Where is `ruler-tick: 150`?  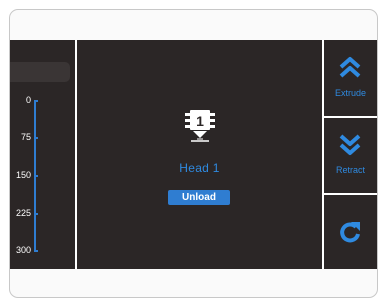
ruler-tick: 150 is located at coordinates (25, 176).